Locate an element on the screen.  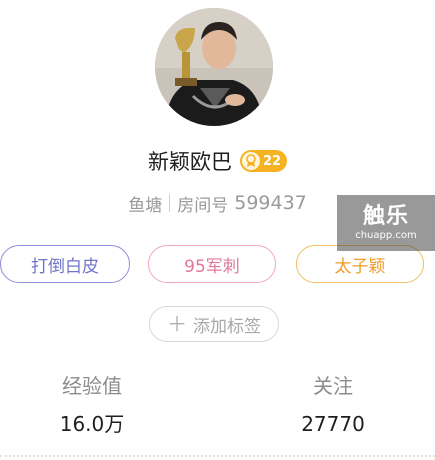
room-number: 599437 is located at coordinates (270, 203).